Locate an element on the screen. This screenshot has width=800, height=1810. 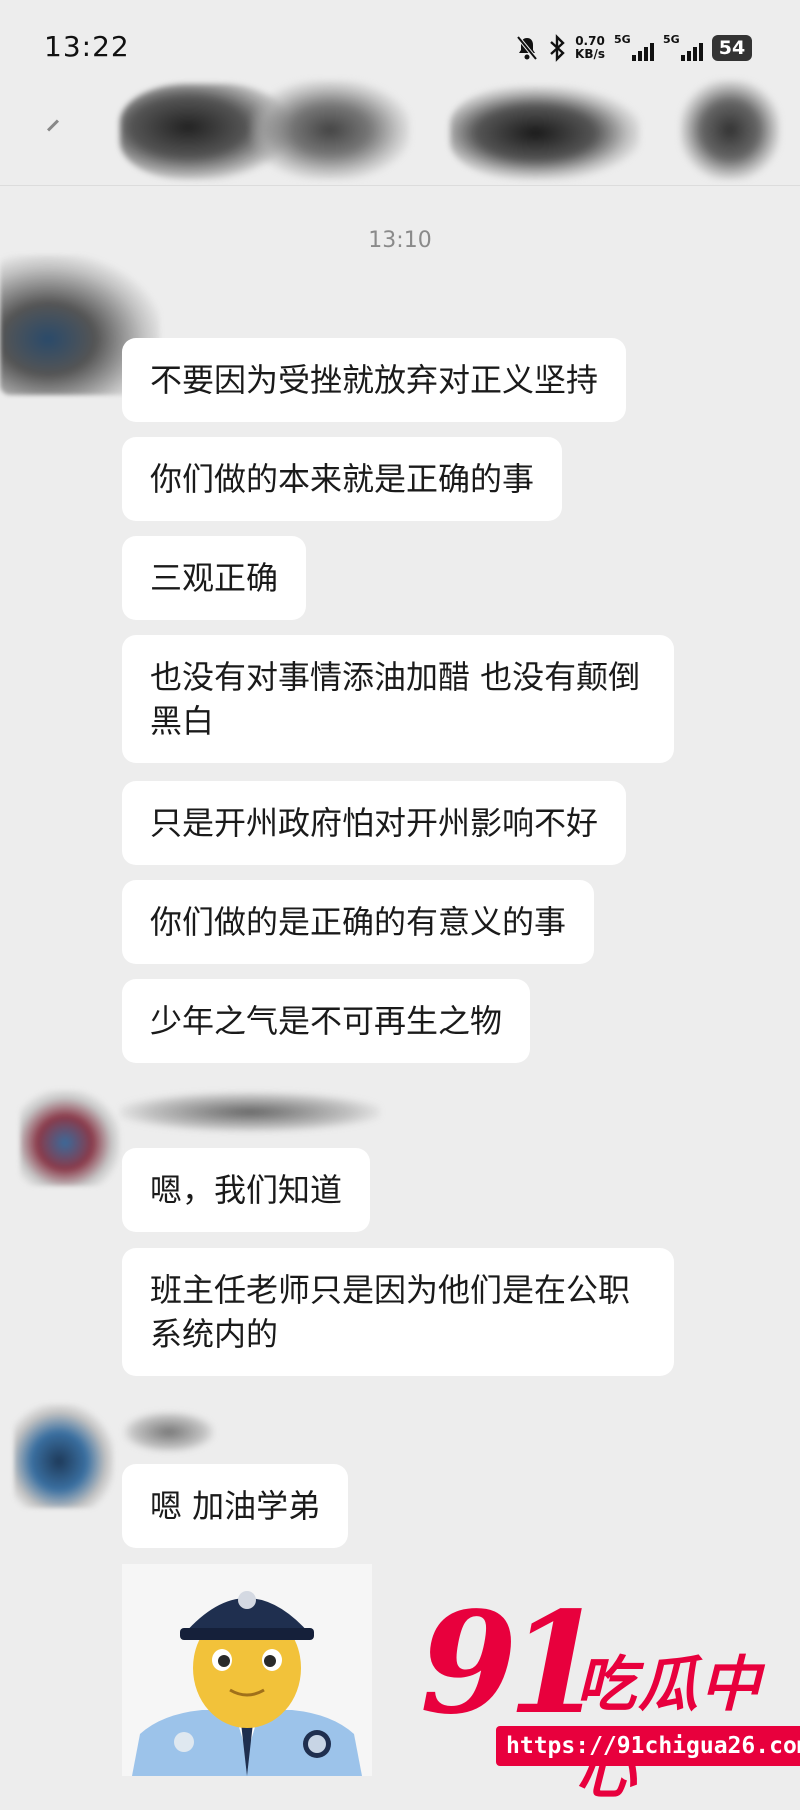
watermark-url: https://91chigua26.com is located at coordinates (648, 1746).